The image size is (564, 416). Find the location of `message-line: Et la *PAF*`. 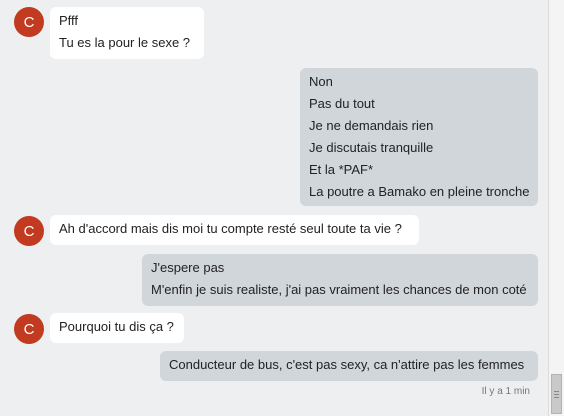

message-line: Et la *PAF* is located at coordinates (341, 169).